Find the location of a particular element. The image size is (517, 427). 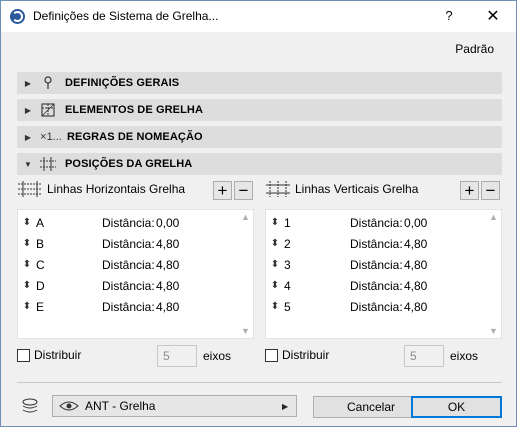

grid-element-icon is located at coordinates (48, 110).